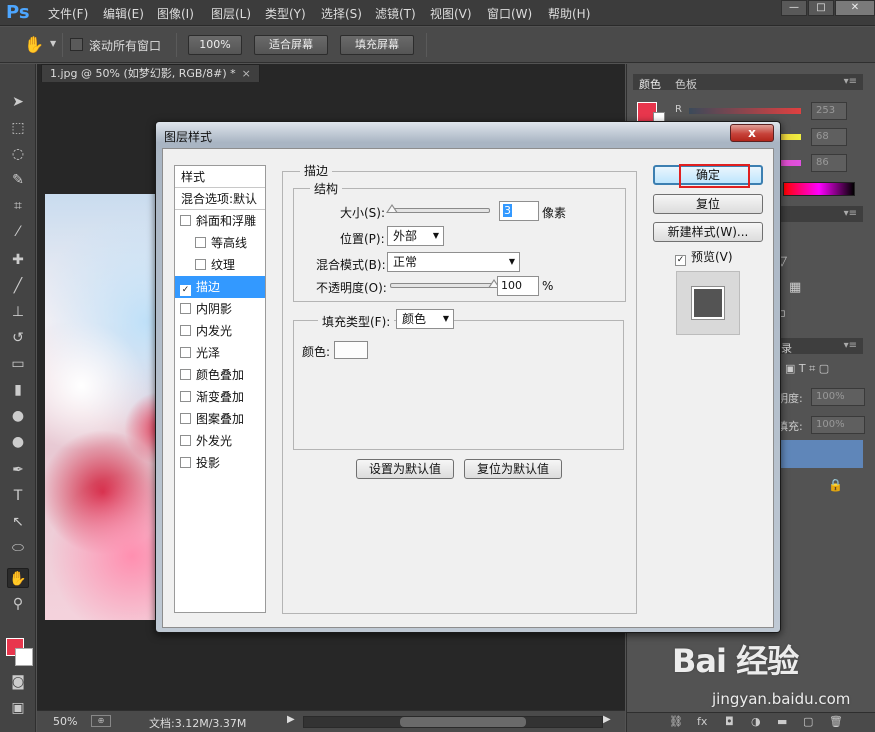 The width and height of the screenshot is (875, 732). I want to click on link-layers-icon: ⛓, so click(676, 721).